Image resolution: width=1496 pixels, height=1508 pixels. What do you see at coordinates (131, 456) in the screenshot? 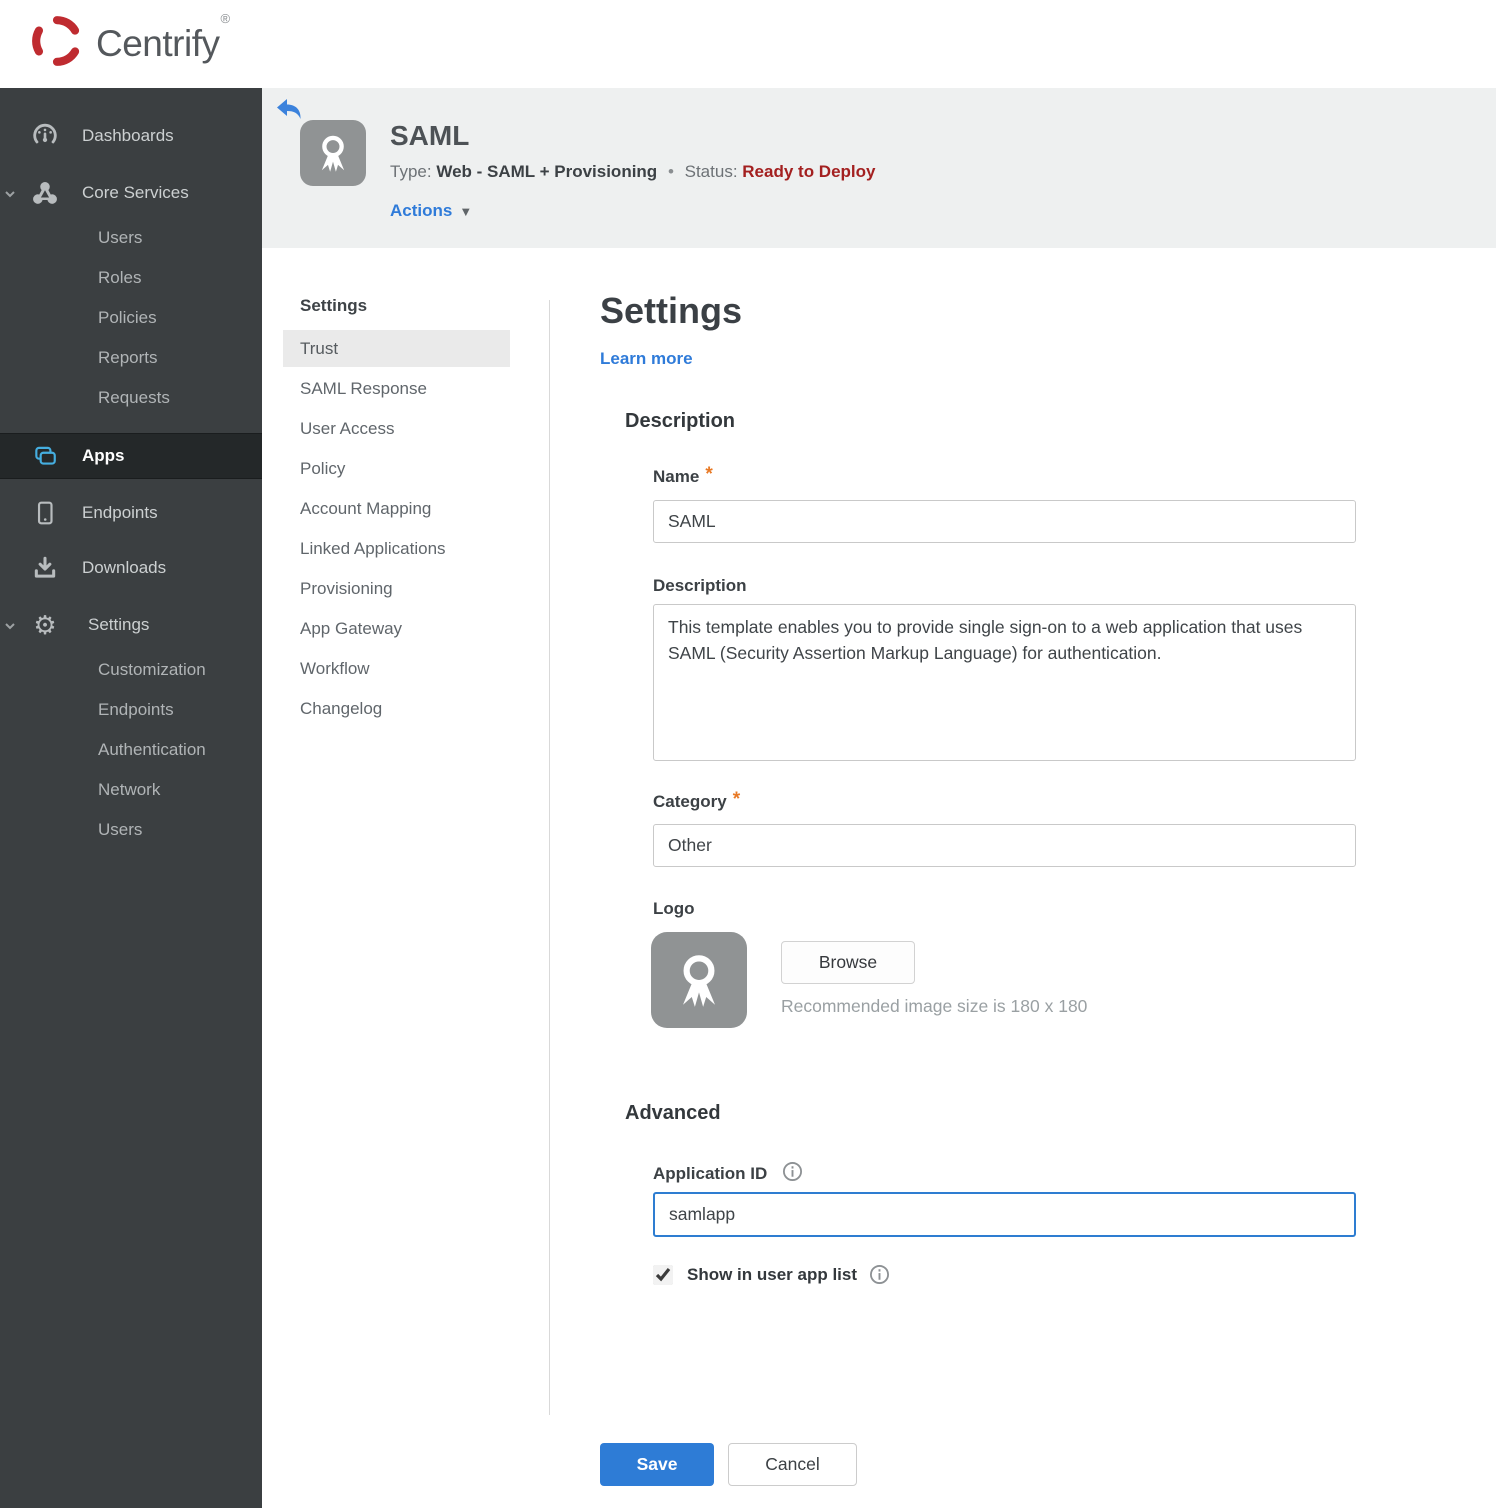
I see `sidebar-item-apps: Apps` at bounding box center [131, 456].